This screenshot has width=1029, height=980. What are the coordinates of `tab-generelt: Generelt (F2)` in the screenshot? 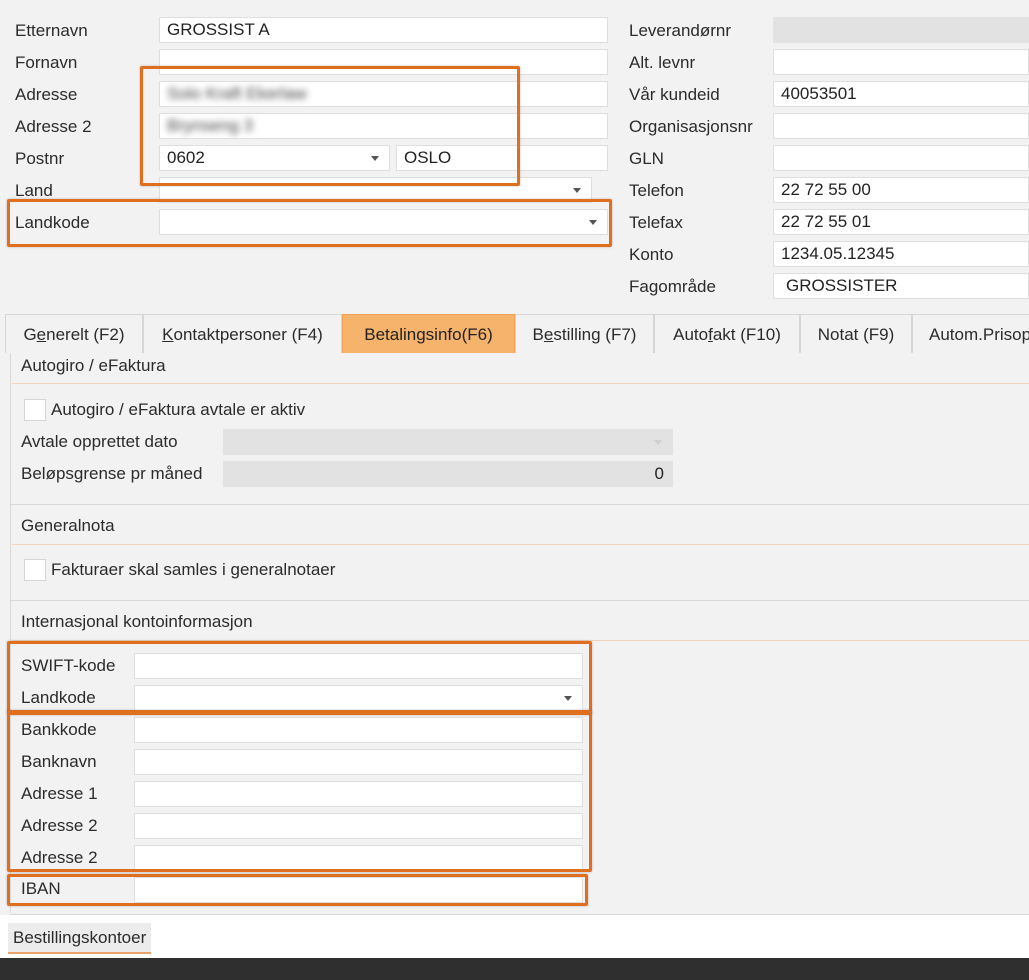 It's located at (74, 333).